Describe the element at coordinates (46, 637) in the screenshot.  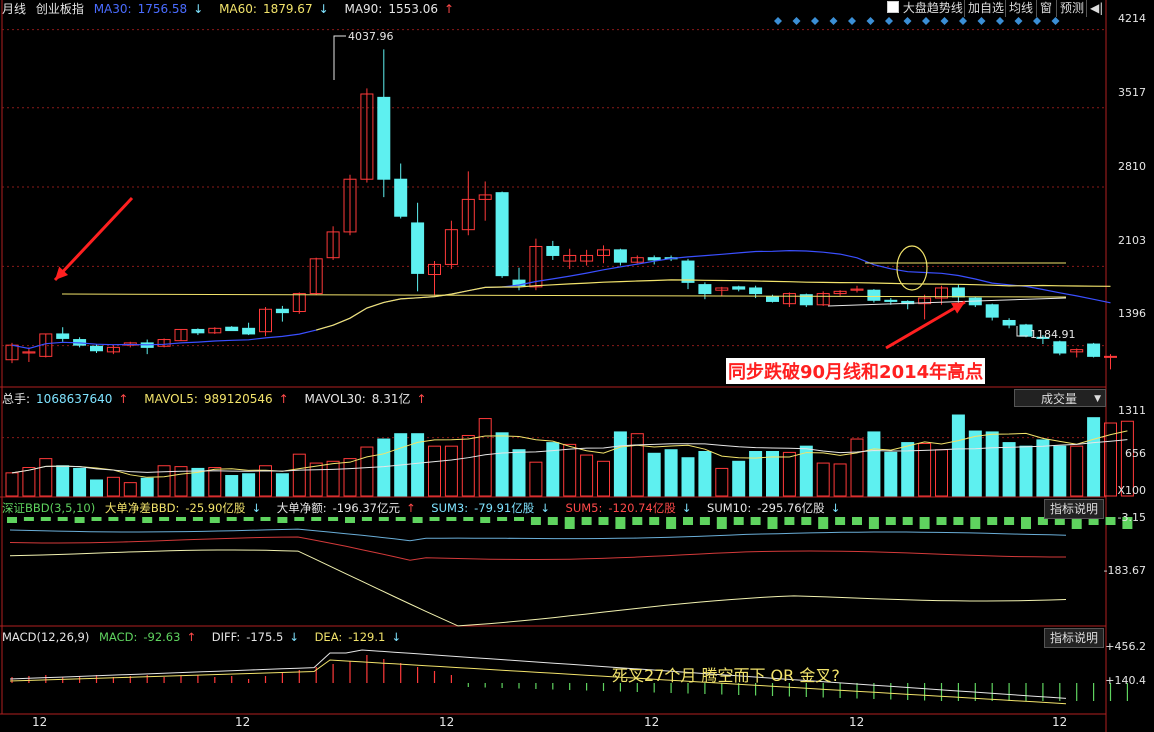
I see `macd-title: MACD(12,26,9)` at that location.